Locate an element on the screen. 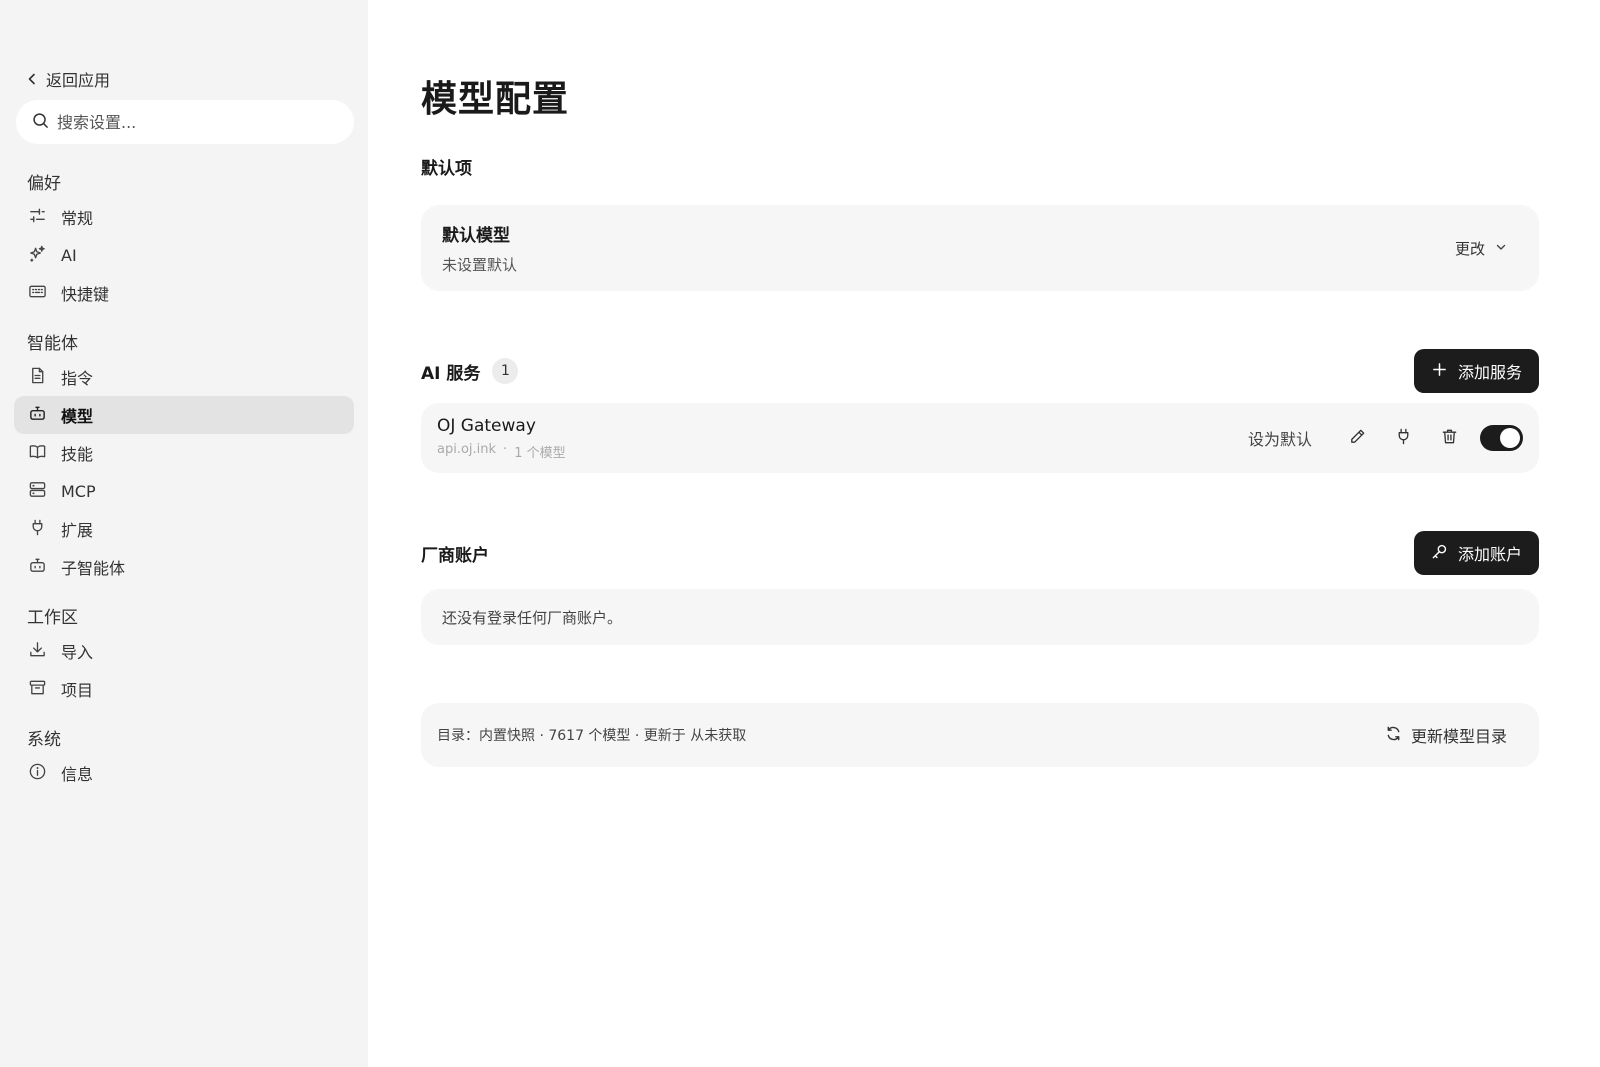 The image size is (1600, 1067). refresh-catalog-label: 更新模型目录 is located at coordinates (1458, 736).